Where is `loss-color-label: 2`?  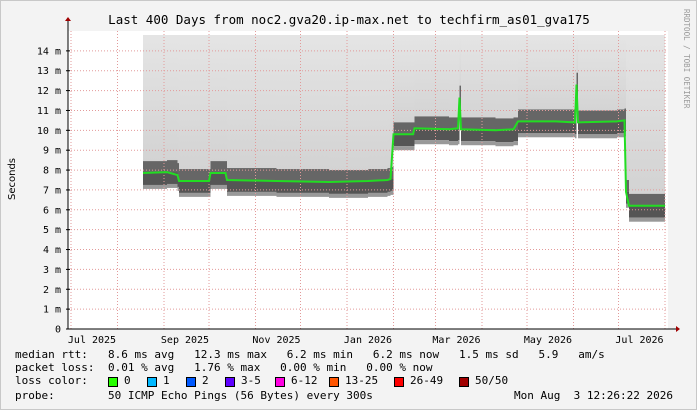 loss-color-label: 2 is located at coordinates (205, 380).